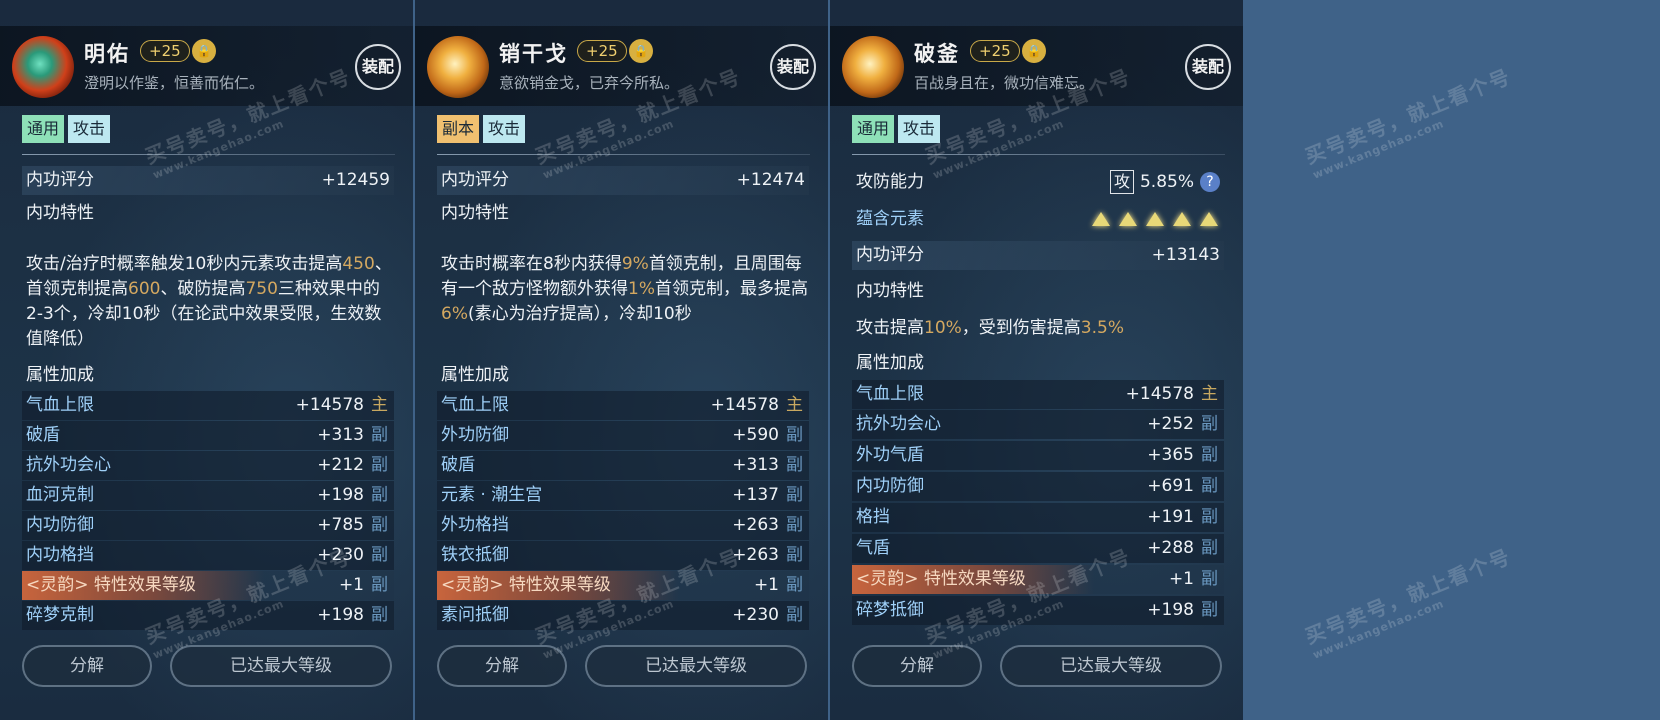 This screenshot has width=1660, height=720. I want to click on score-value: +13143, so click(1185, 255).